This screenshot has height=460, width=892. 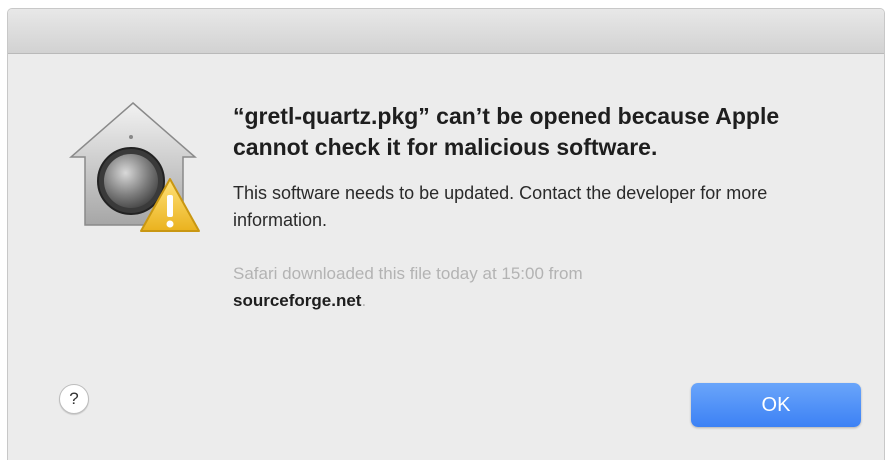 I want to click on ok-button: OK, so click(x=776, y=405).